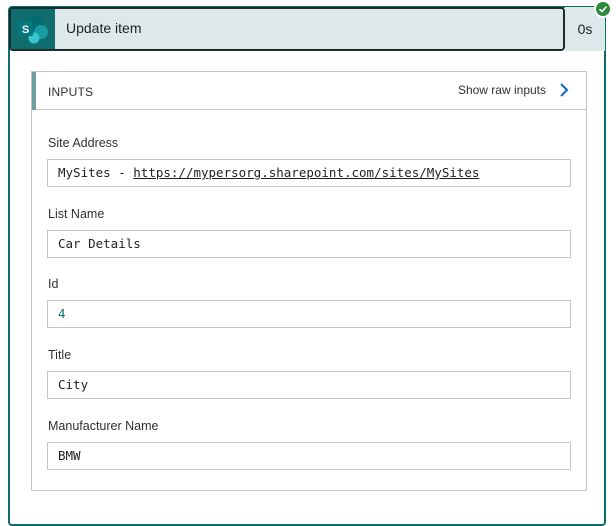  Describe the element at coordinates (96, 172) in the screenshot. I see `site-address-prefix: MySites -` at that location.